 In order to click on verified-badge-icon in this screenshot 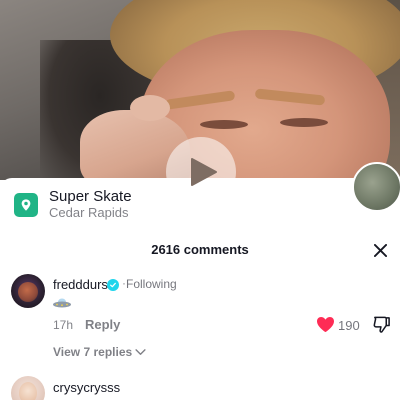, I will do `click(113, 285)`.